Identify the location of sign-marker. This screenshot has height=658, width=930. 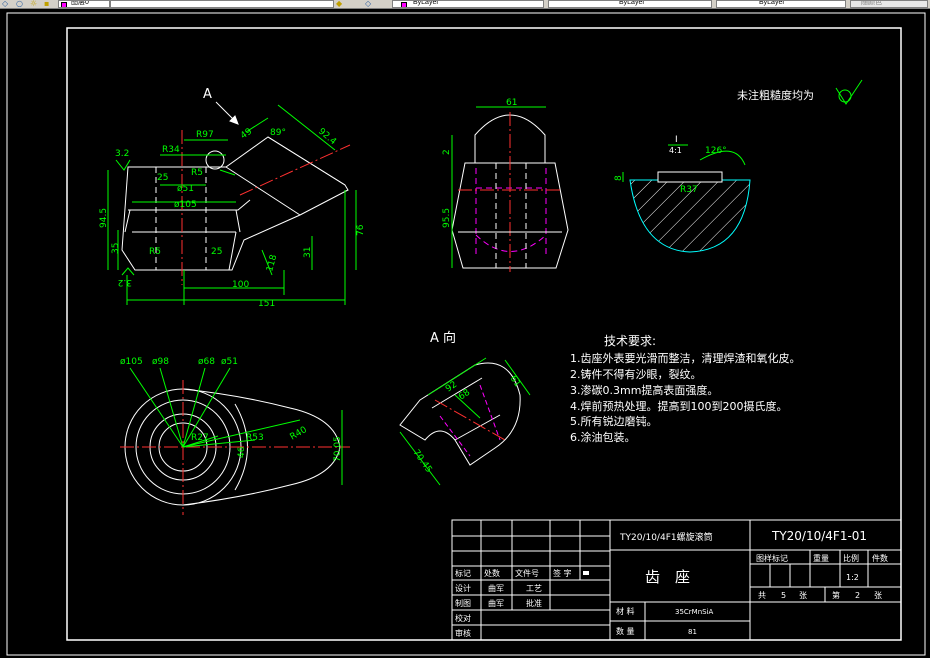
(586, 573).